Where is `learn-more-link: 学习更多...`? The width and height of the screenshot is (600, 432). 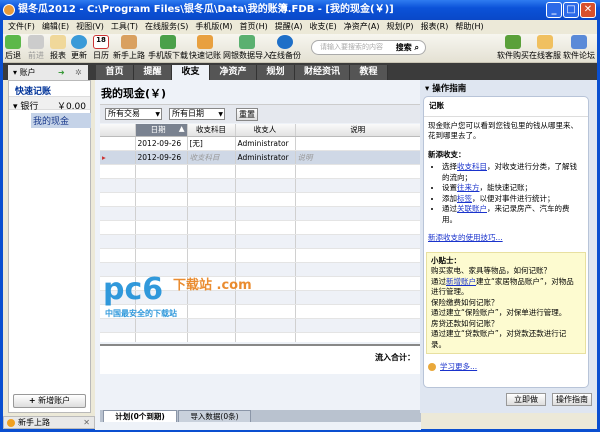 learn-more-link: 学习更多... is located at coordinates (458, 366).